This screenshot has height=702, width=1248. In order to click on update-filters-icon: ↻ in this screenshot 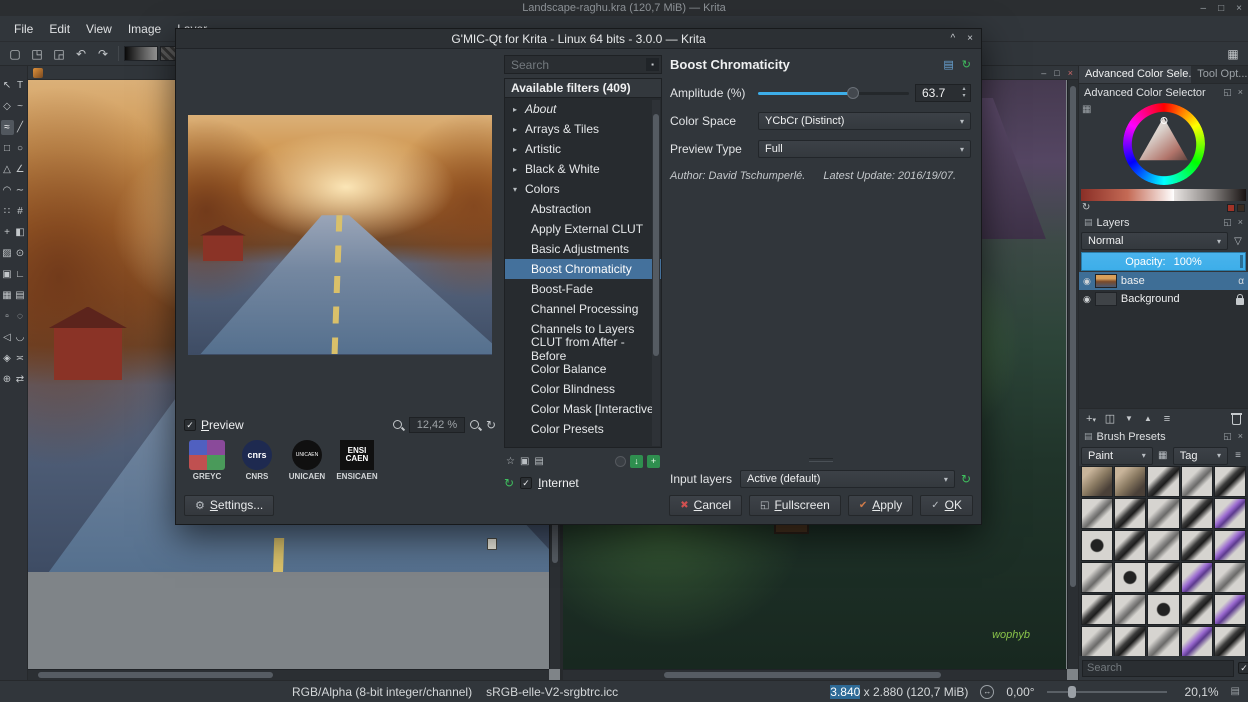, I will do `click(509, 483)`.